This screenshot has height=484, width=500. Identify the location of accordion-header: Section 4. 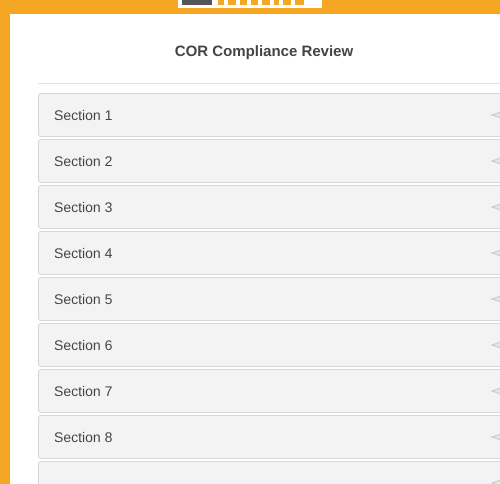
(269, 253).